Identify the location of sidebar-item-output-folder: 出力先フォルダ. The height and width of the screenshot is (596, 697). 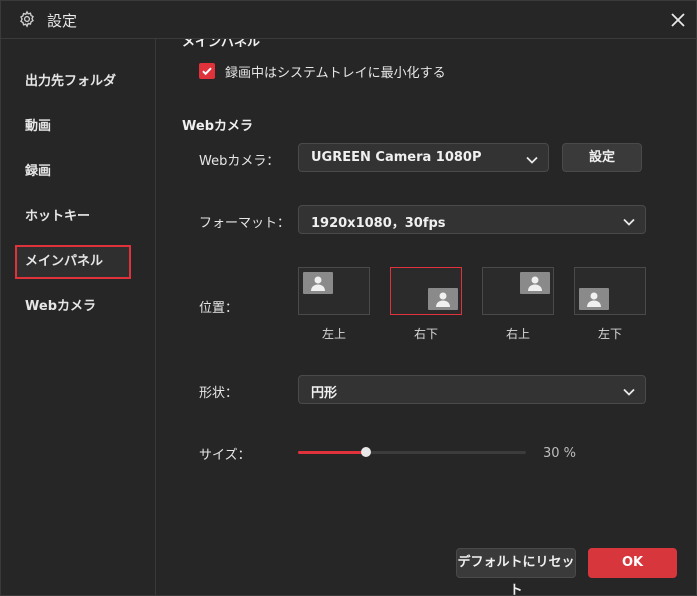
(73, 82).